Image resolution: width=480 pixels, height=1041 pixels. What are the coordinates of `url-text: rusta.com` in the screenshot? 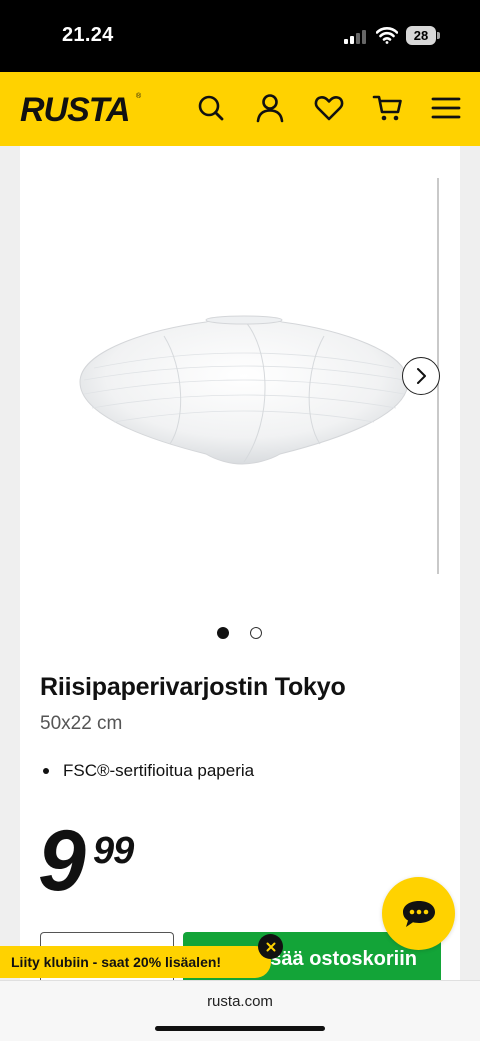 It's located at (240, 1001).